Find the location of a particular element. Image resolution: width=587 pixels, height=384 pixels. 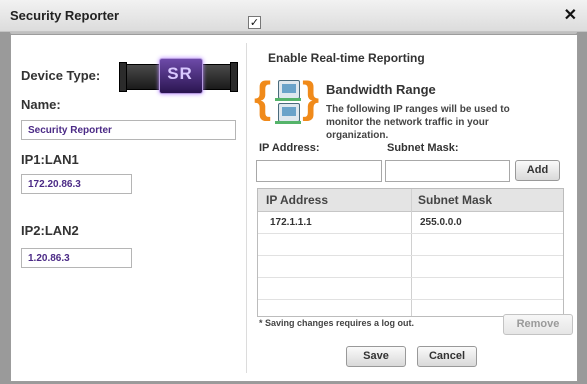

name-field: Security Reporter is located at coordinates (128, 130).